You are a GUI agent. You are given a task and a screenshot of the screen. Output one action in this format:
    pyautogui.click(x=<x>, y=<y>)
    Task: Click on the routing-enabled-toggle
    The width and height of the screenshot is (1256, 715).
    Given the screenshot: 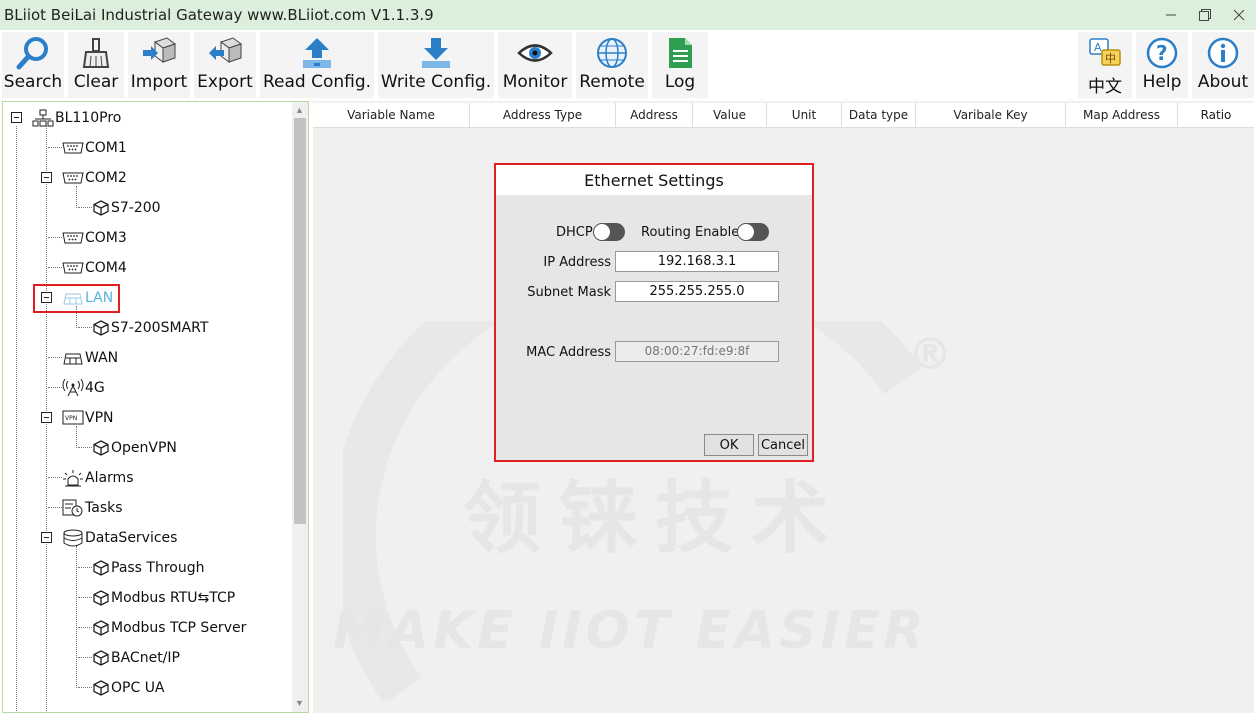 What is the action you would take?
    pyautogui.click(x=753, y=232)
    